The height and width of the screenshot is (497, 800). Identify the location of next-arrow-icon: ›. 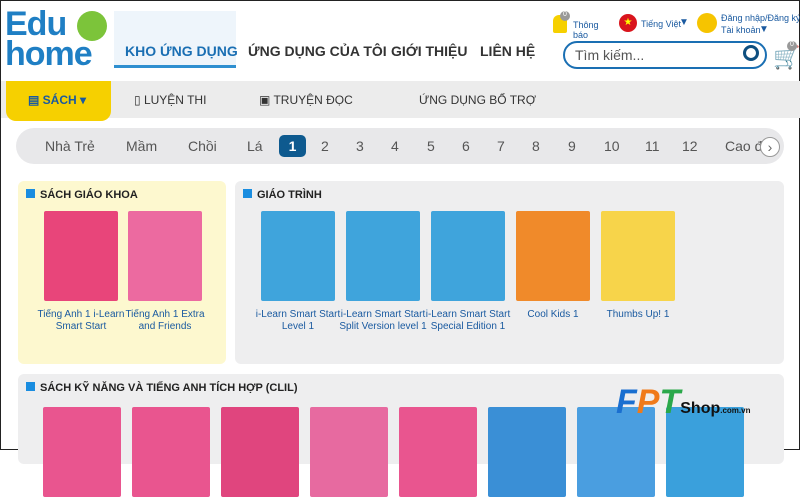
(770, 147).